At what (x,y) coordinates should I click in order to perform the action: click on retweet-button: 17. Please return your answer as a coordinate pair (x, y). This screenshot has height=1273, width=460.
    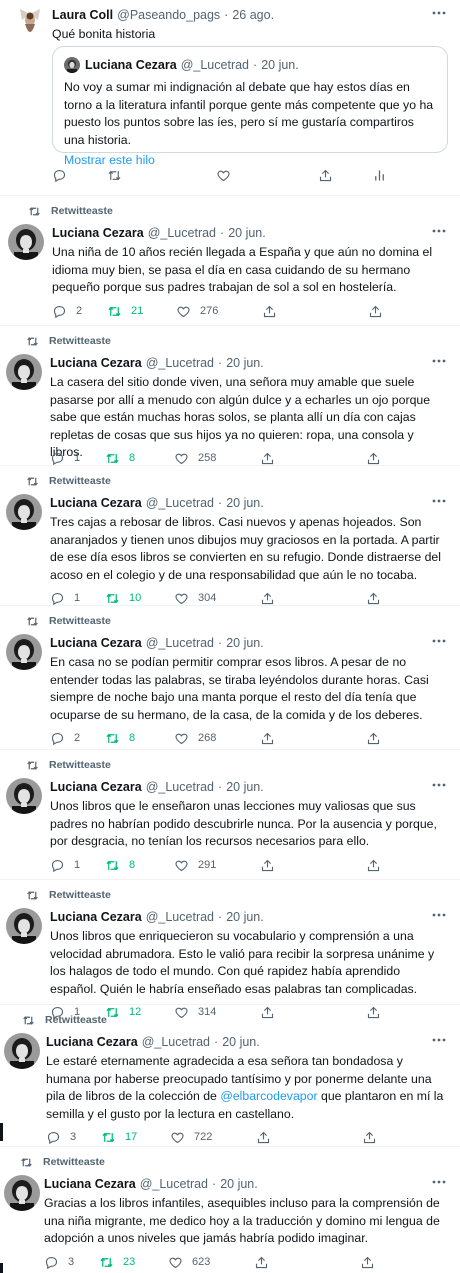
    Looking at the image, I should click on (119, 1137).